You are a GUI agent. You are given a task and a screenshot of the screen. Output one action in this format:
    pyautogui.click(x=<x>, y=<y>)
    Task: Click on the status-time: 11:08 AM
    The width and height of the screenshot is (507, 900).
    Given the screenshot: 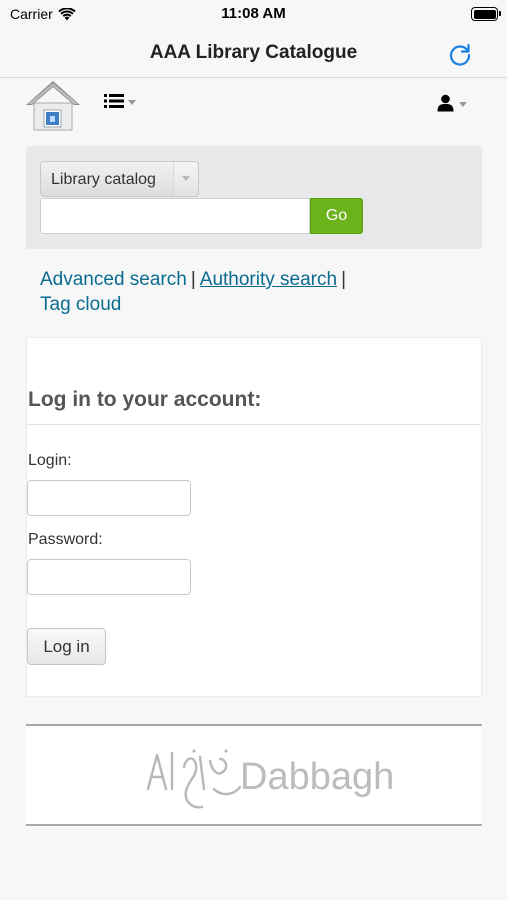 What is the action you would take?
    pyautogui.click(x=253, y=13)
    